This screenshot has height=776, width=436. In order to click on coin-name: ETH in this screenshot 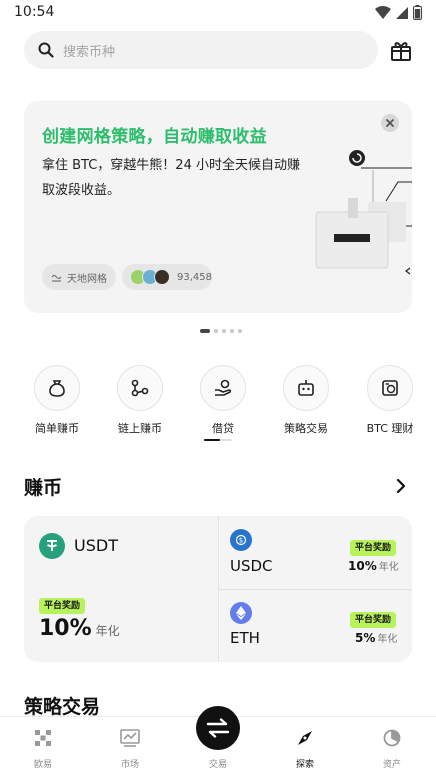, I will do `click(245, 638)`.